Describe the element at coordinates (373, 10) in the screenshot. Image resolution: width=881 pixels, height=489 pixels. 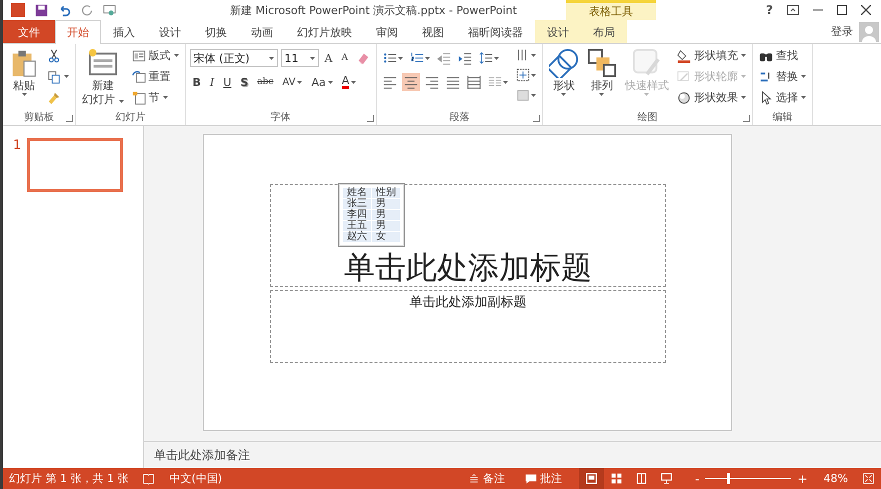
I see `window-title: 新建 Microsoft PowerPoint 演示文稿.pptx - PowerPoint` at that location.